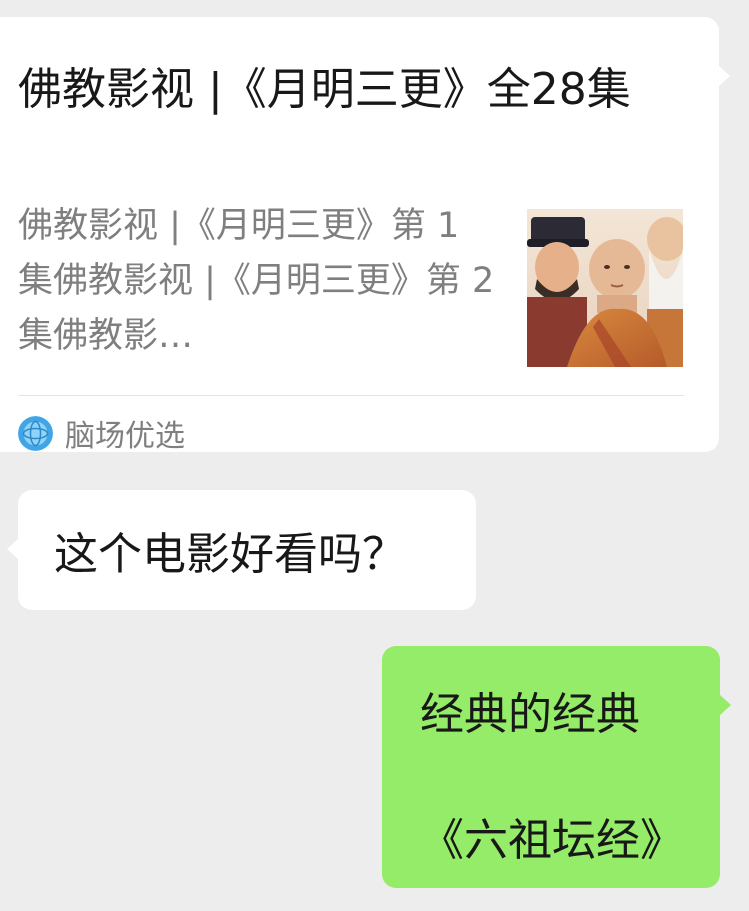  I want to click on link-card-source: 脑场优选, so click(101, 433).